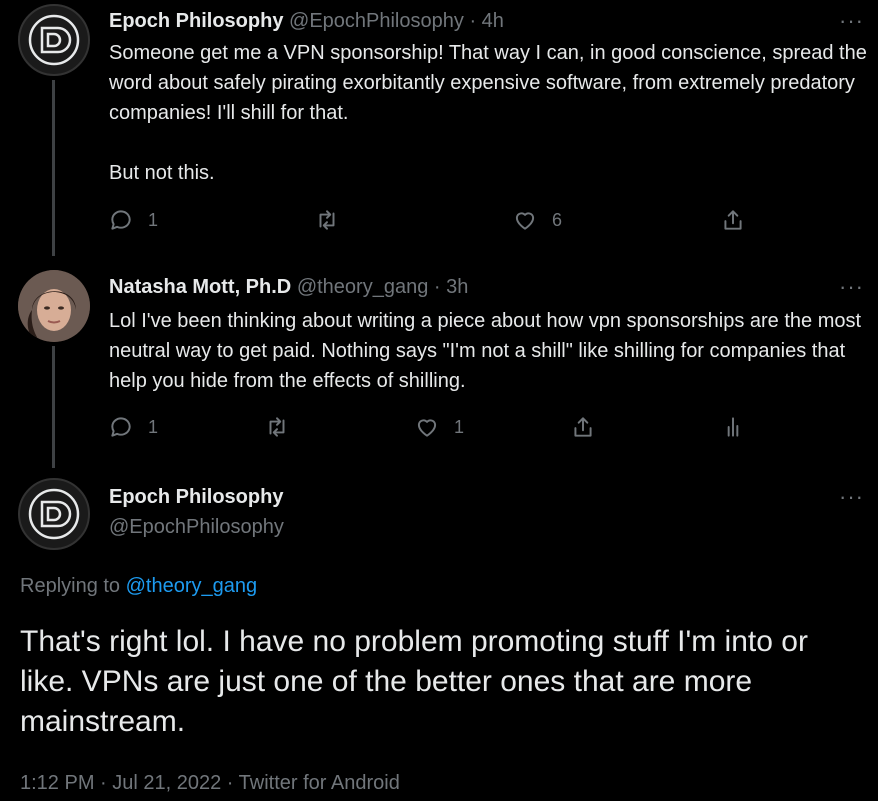 The width and height of the screenshot is (878, 801). I want to click on like-button: 6, so click(537, 220).